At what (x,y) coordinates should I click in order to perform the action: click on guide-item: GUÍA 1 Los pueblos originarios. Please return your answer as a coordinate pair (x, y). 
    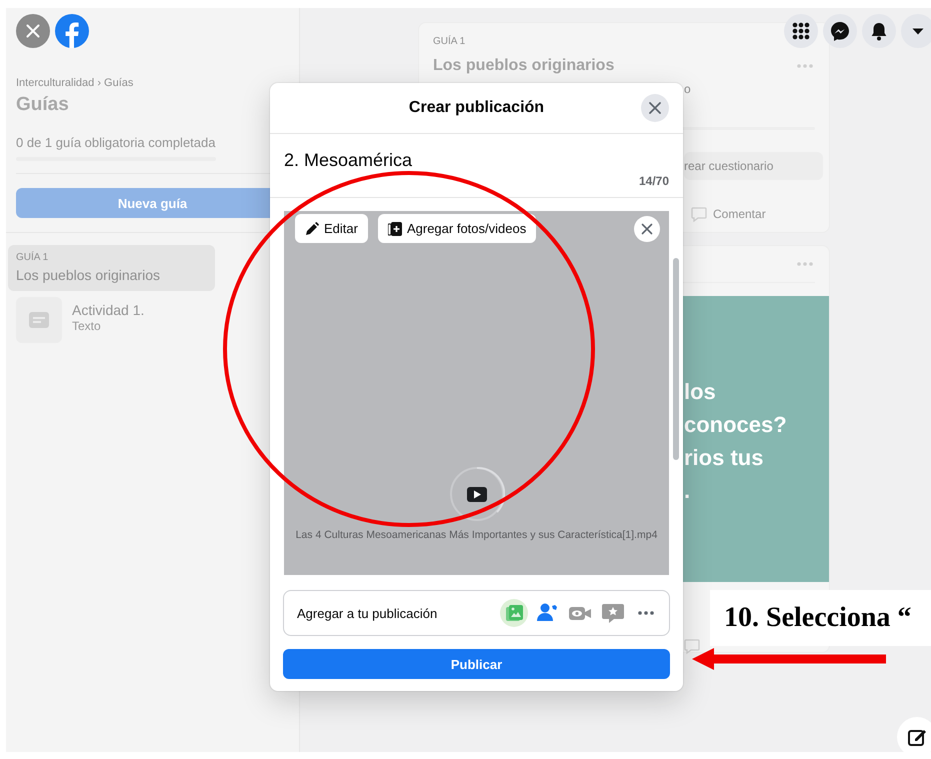
    Looking at the image, I should click on (111, 268).